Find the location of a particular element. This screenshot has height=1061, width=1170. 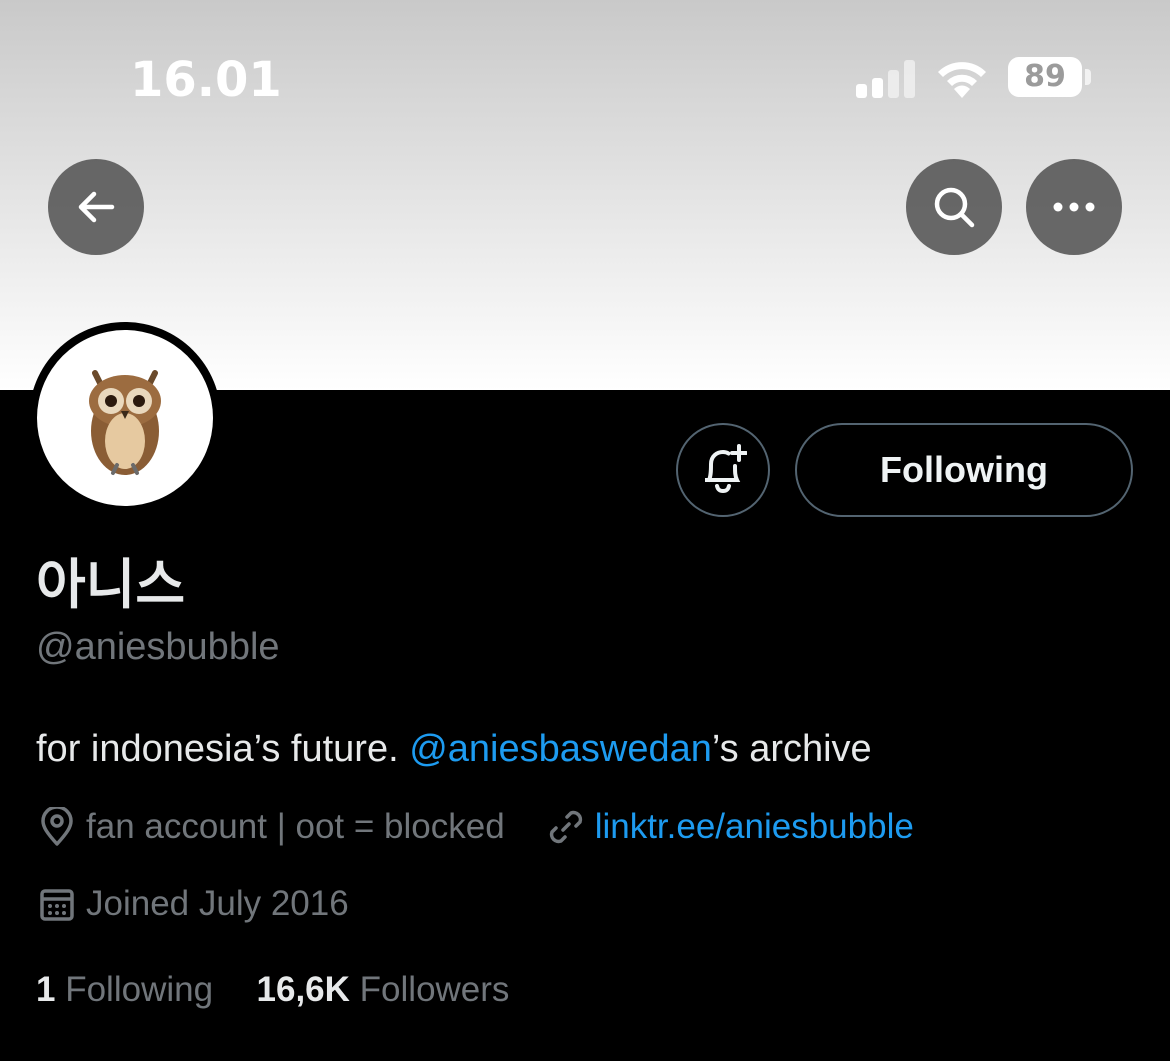

more-horizontal-icon is located at coordinates (1074, 207).